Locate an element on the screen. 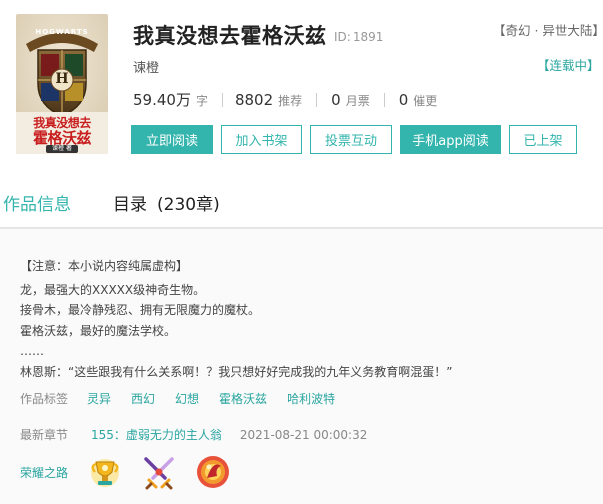 The image size is (603, 504). trophy-badge-icon is located at coordinates (105, 472).